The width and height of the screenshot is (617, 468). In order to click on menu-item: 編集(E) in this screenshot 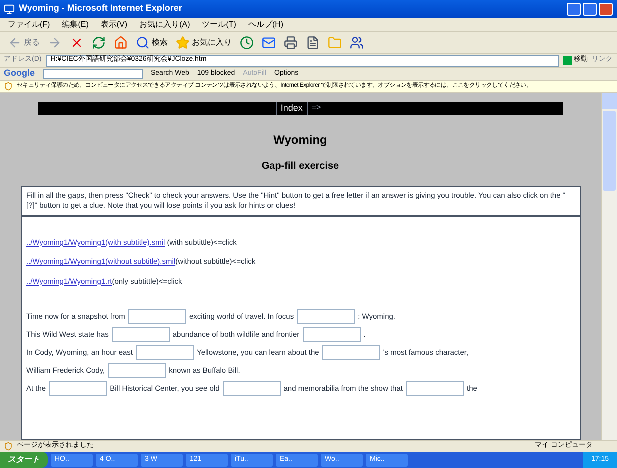, I will do `click(75, 24)`.